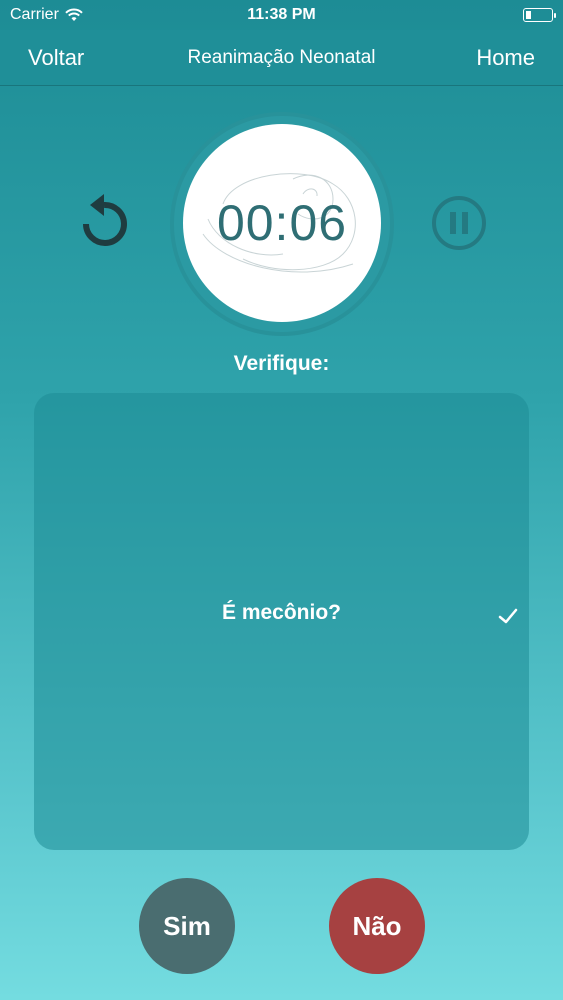  What do you see at coordinates (505, 58) in the screenshot?
I see `home-button: Home` at bounding box center [505, 58].